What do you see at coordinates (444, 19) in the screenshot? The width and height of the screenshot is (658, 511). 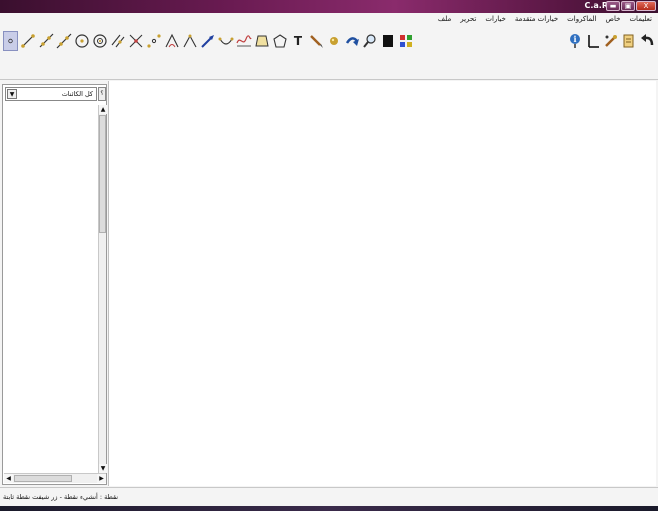 I see `menu-file: ملف` at bounding box center [444, 19].